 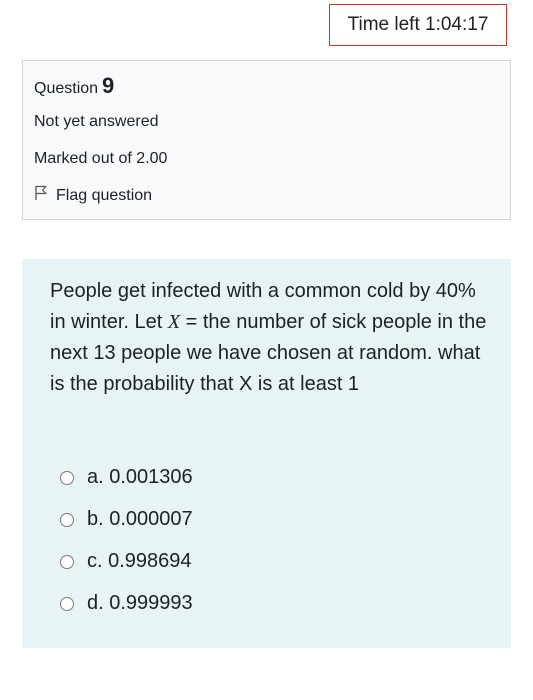 I want to click on answer-label: d. 0.999993, so click(x=140, y=603).